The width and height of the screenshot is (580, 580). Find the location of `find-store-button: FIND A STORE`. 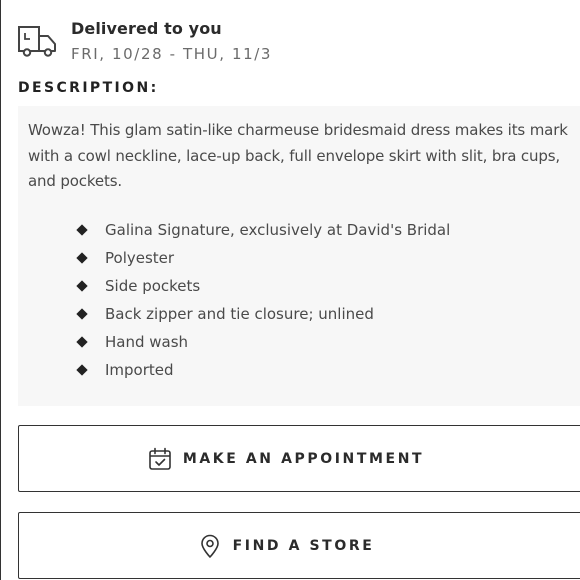

find-store-button: FIND A STORE is located at coordinates (299, 545).